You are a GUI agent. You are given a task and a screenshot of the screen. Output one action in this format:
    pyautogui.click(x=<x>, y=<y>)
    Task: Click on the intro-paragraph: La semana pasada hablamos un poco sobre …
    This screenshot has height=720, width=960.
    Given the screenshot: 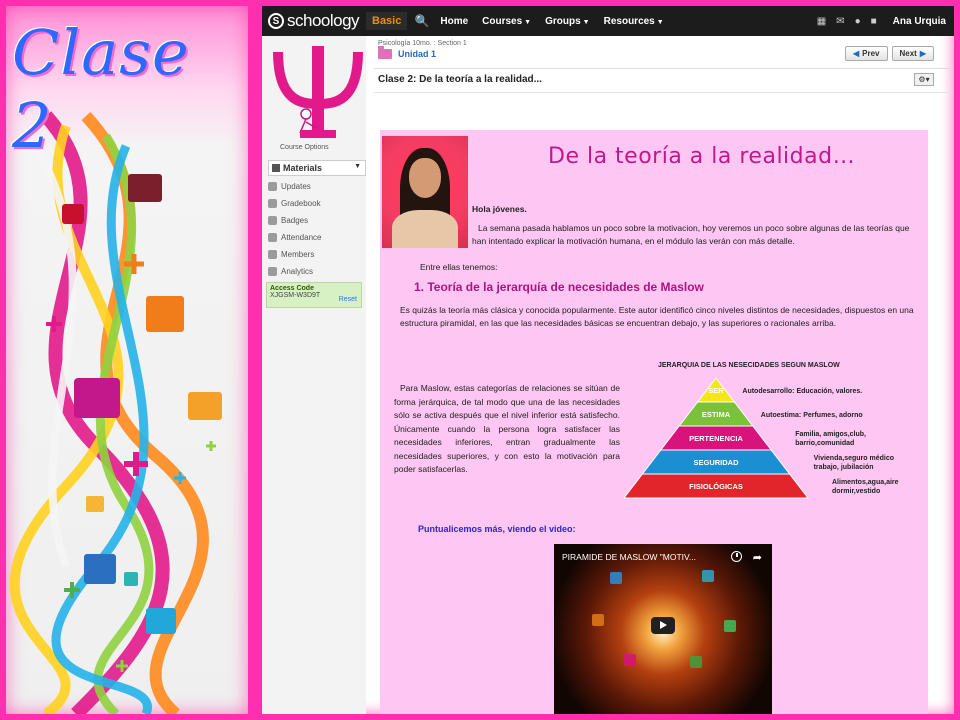 What is the action you would take?
    pyautogui.click(x=691, y=234)
    